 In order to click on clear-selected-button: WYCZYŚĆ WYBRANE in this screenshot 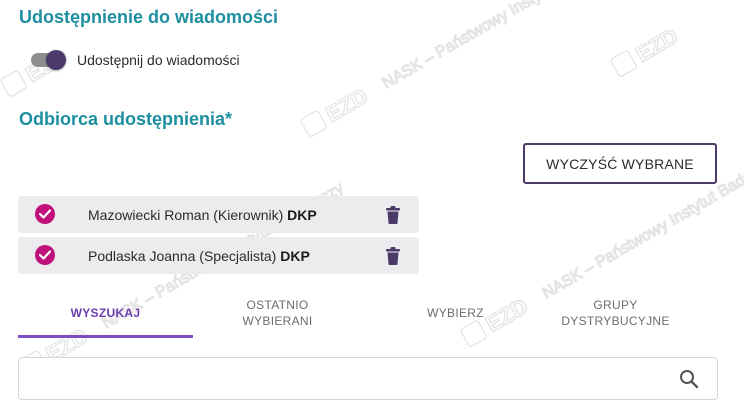, I will do `click(620, 163)`.